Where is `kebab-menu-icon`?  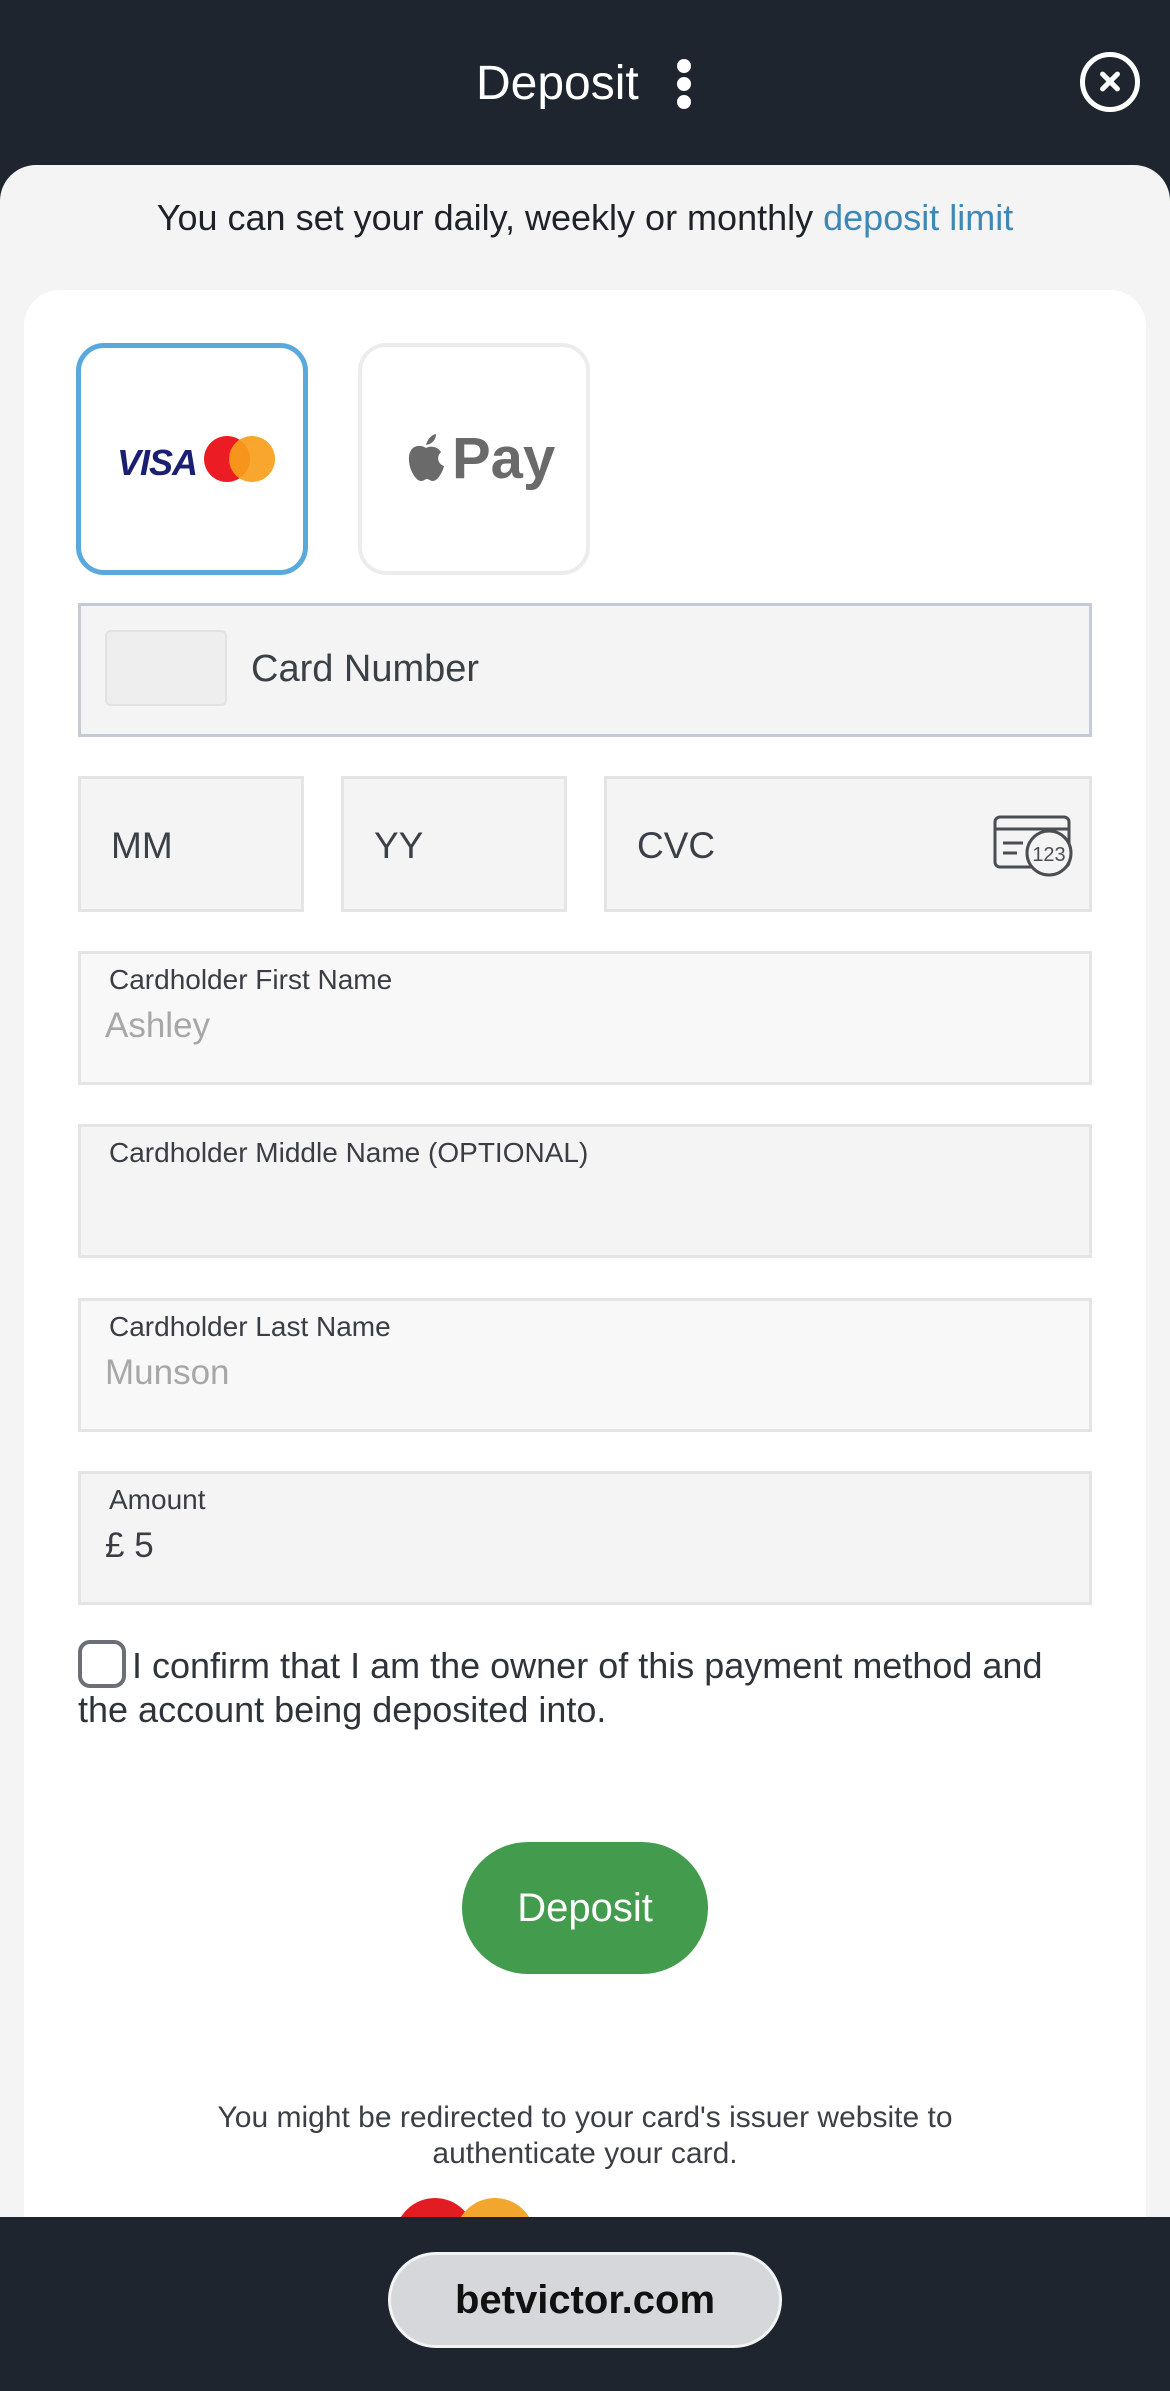
kebab-menu-icon is located at coordinates (684, 84).